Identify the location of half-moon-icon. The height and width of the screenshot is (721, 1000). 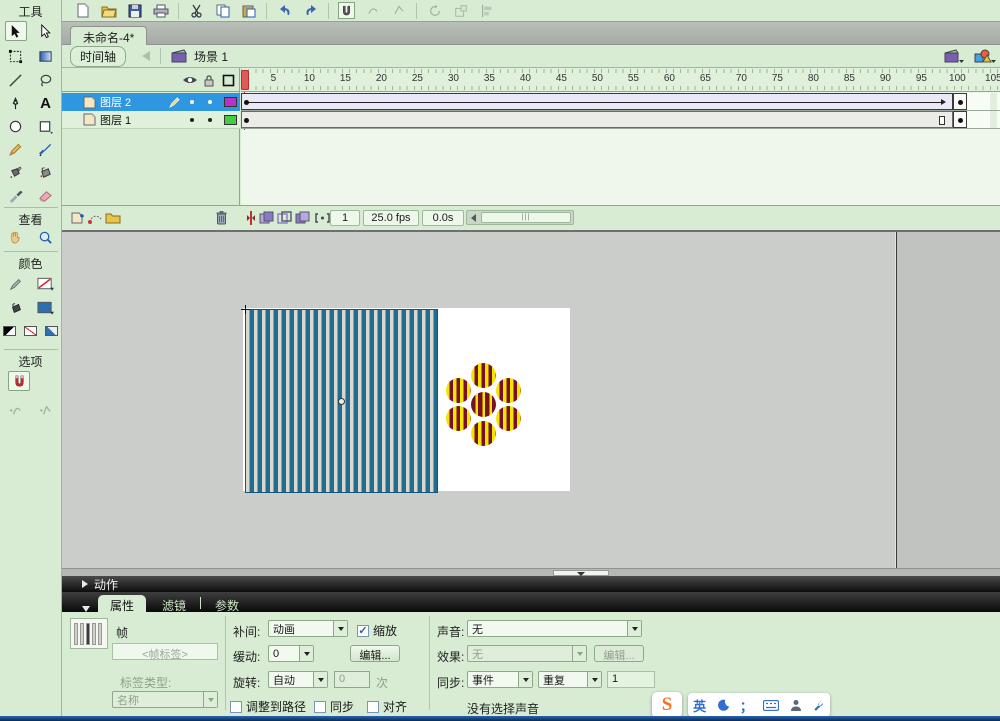
(723, 705).